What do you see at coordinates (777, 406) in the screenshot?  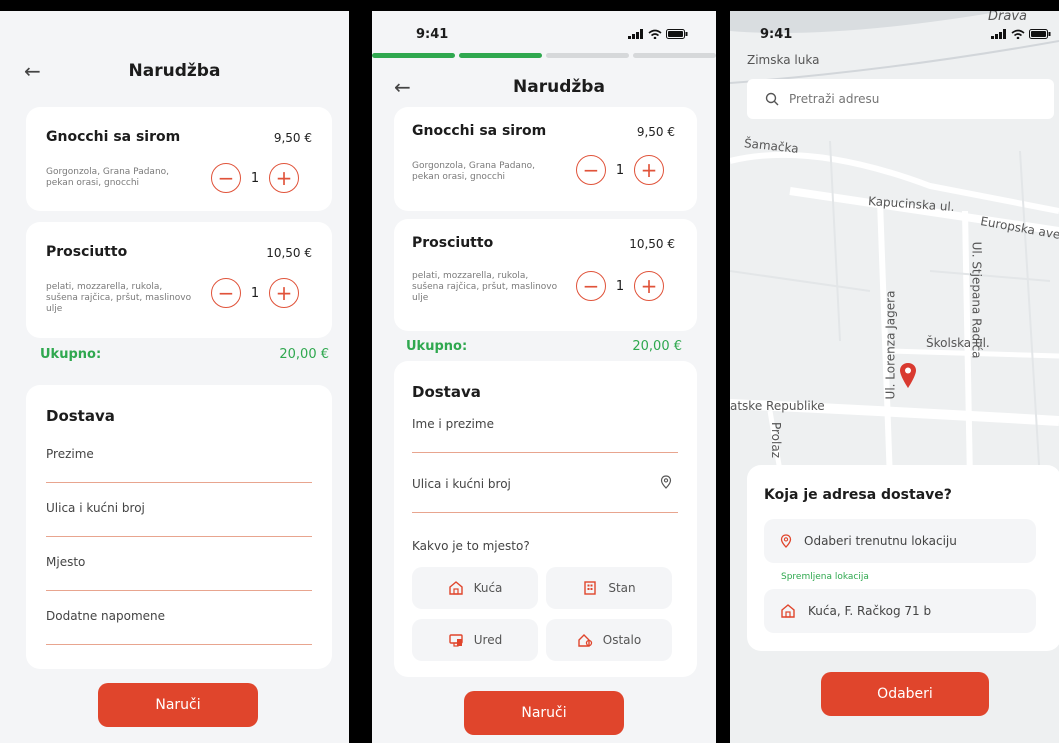 I see `map-label: atske Republike` at bounding box center [777, 406].